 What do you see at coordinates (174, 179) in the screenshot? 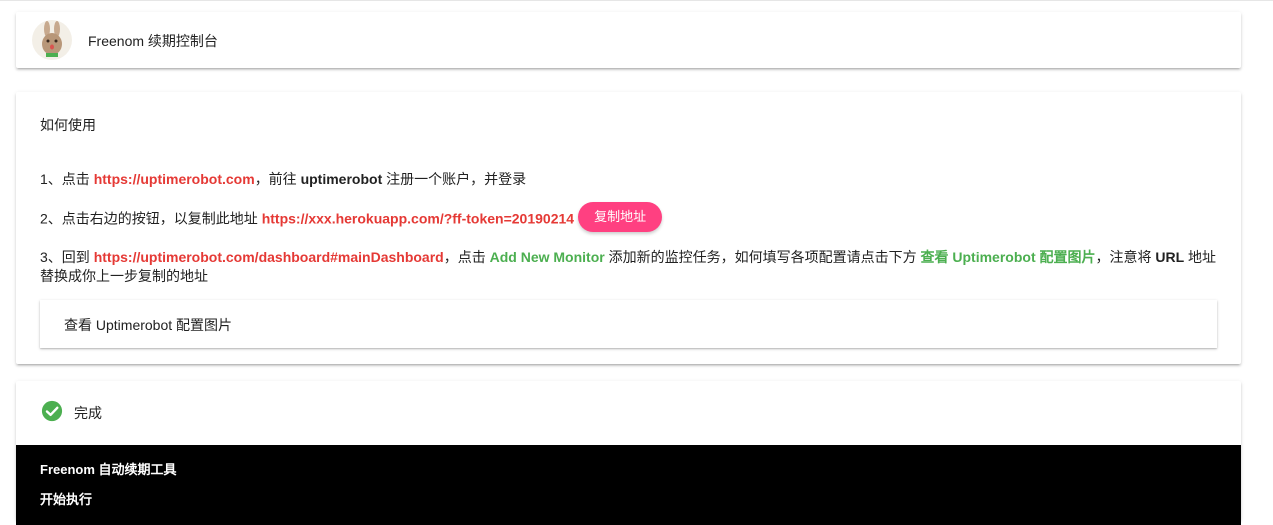
I see `uptimerobot-link: https://uptimerobot.com` at bounding box center [174, 179].